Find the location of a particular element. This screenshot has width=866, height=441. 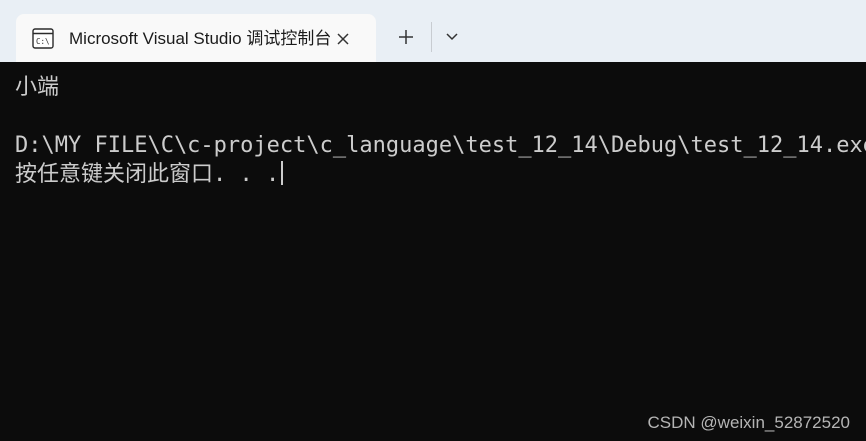

tab-bar: C:\ Microsoft Visual Studio 调试控制台 is located at coordinates (433, 31).